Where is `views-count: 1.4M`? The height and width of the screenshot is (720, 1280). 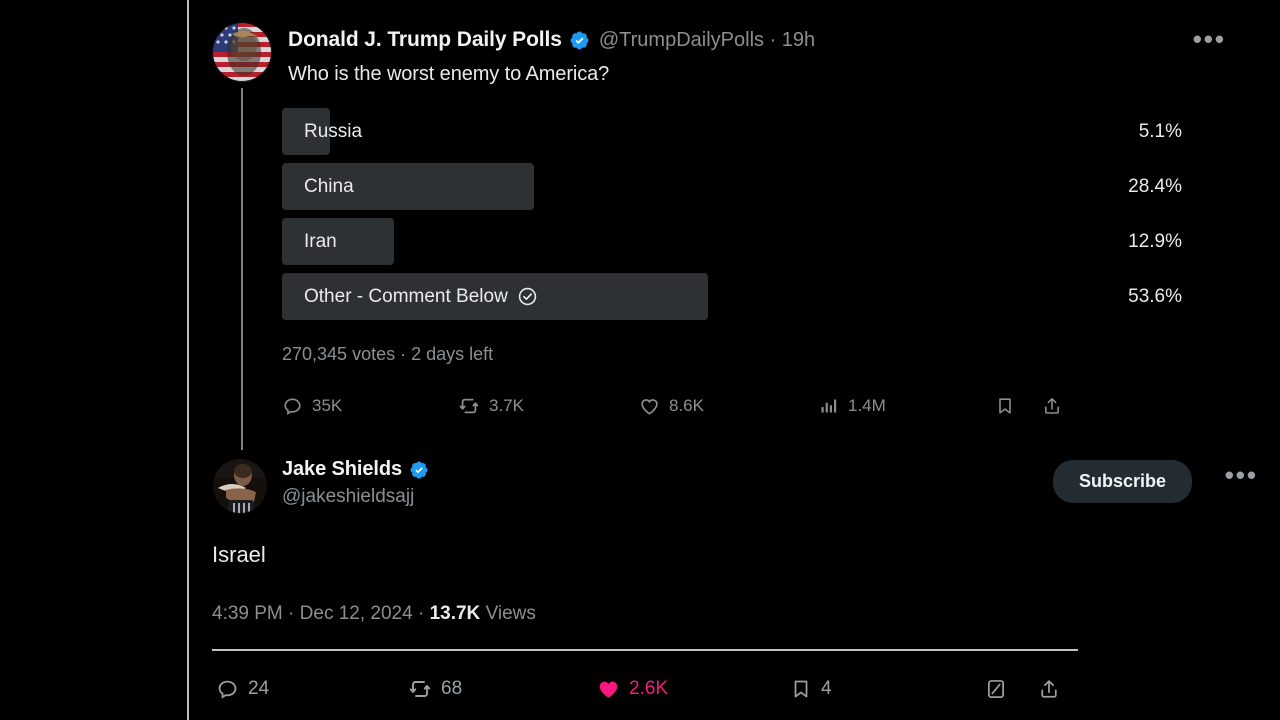 views-count: 1.4M is located at coordinates (867, 405).